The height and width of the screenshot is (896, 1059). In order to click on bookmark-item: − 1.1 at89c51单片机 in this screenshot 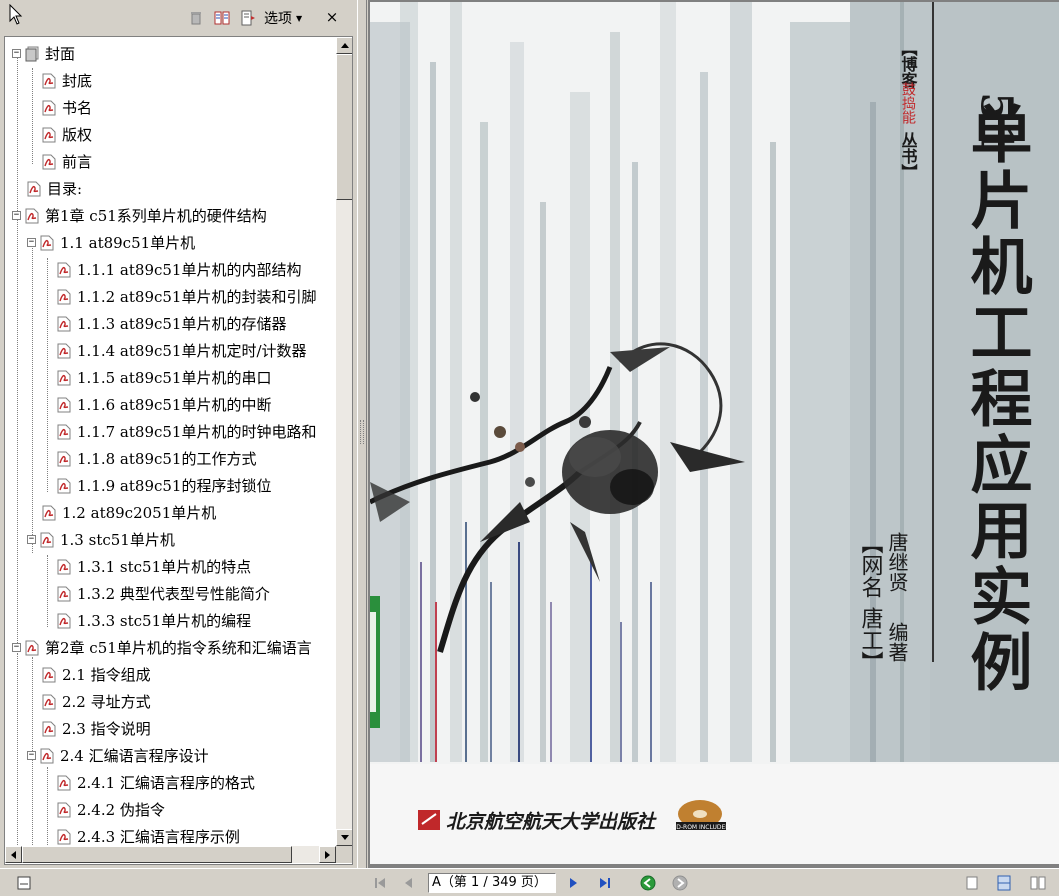, I will do `click(111, 242)`.